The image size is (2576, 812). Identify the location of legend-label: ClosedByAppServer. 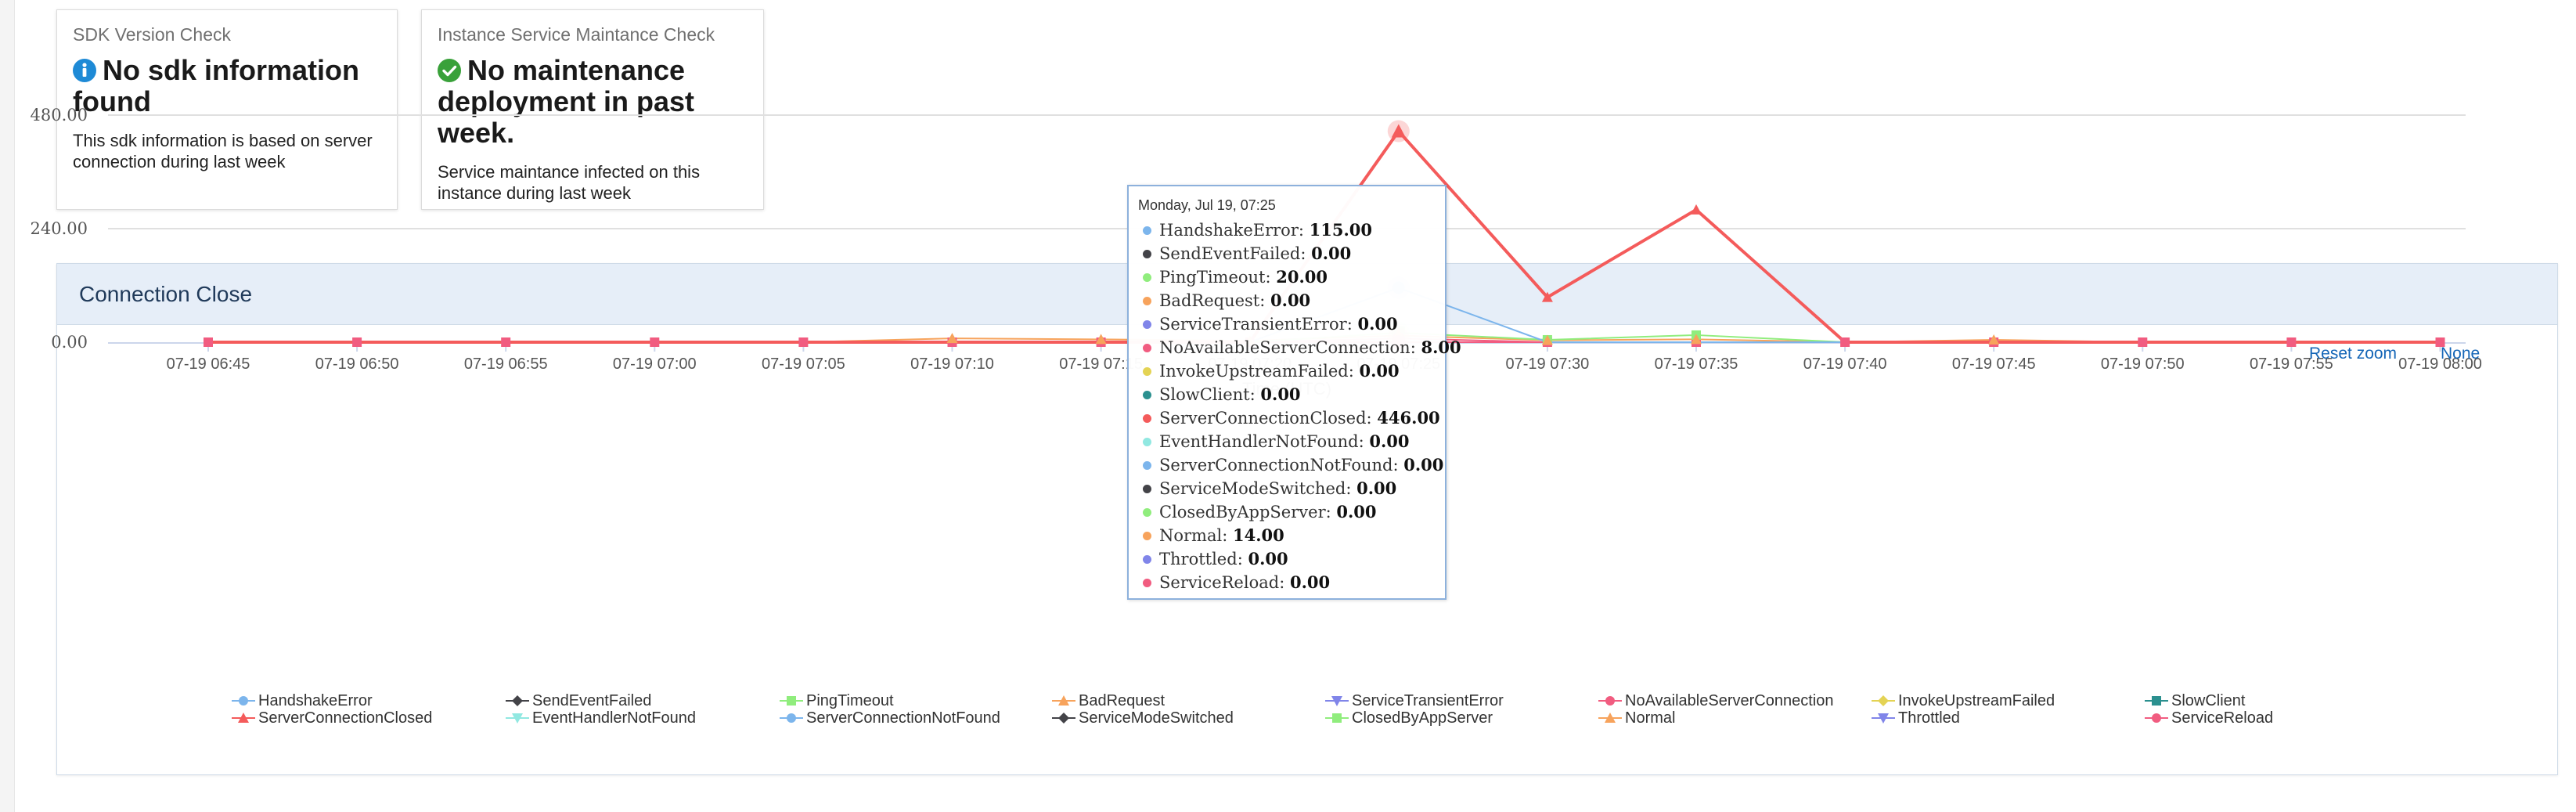
(1422, 718).